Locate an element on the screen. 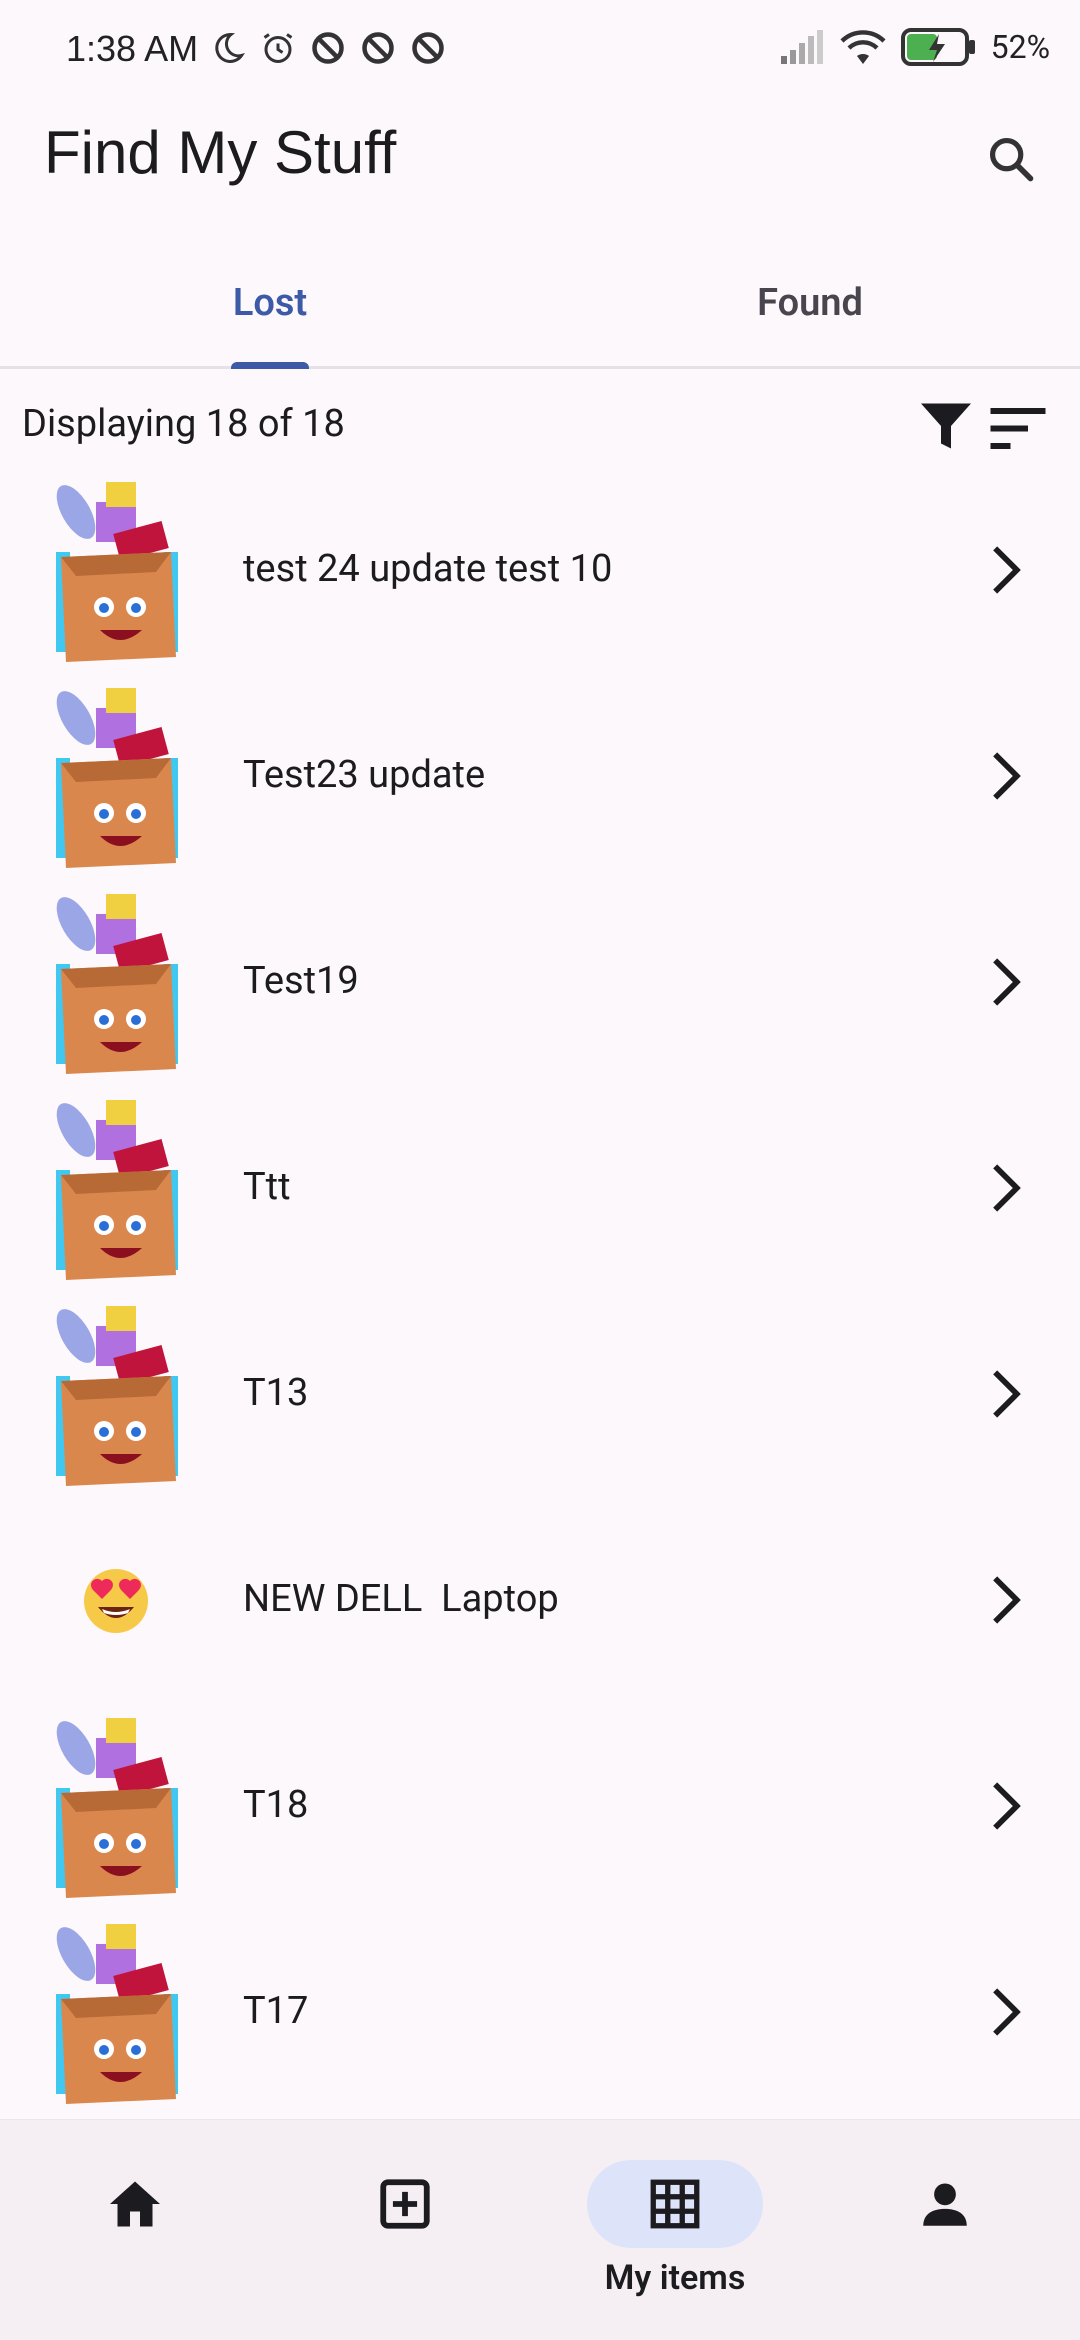 Image resolution: width=1080 pixels, height=2340 pixels. tab-label: Found is located at coordinates (810, 303).